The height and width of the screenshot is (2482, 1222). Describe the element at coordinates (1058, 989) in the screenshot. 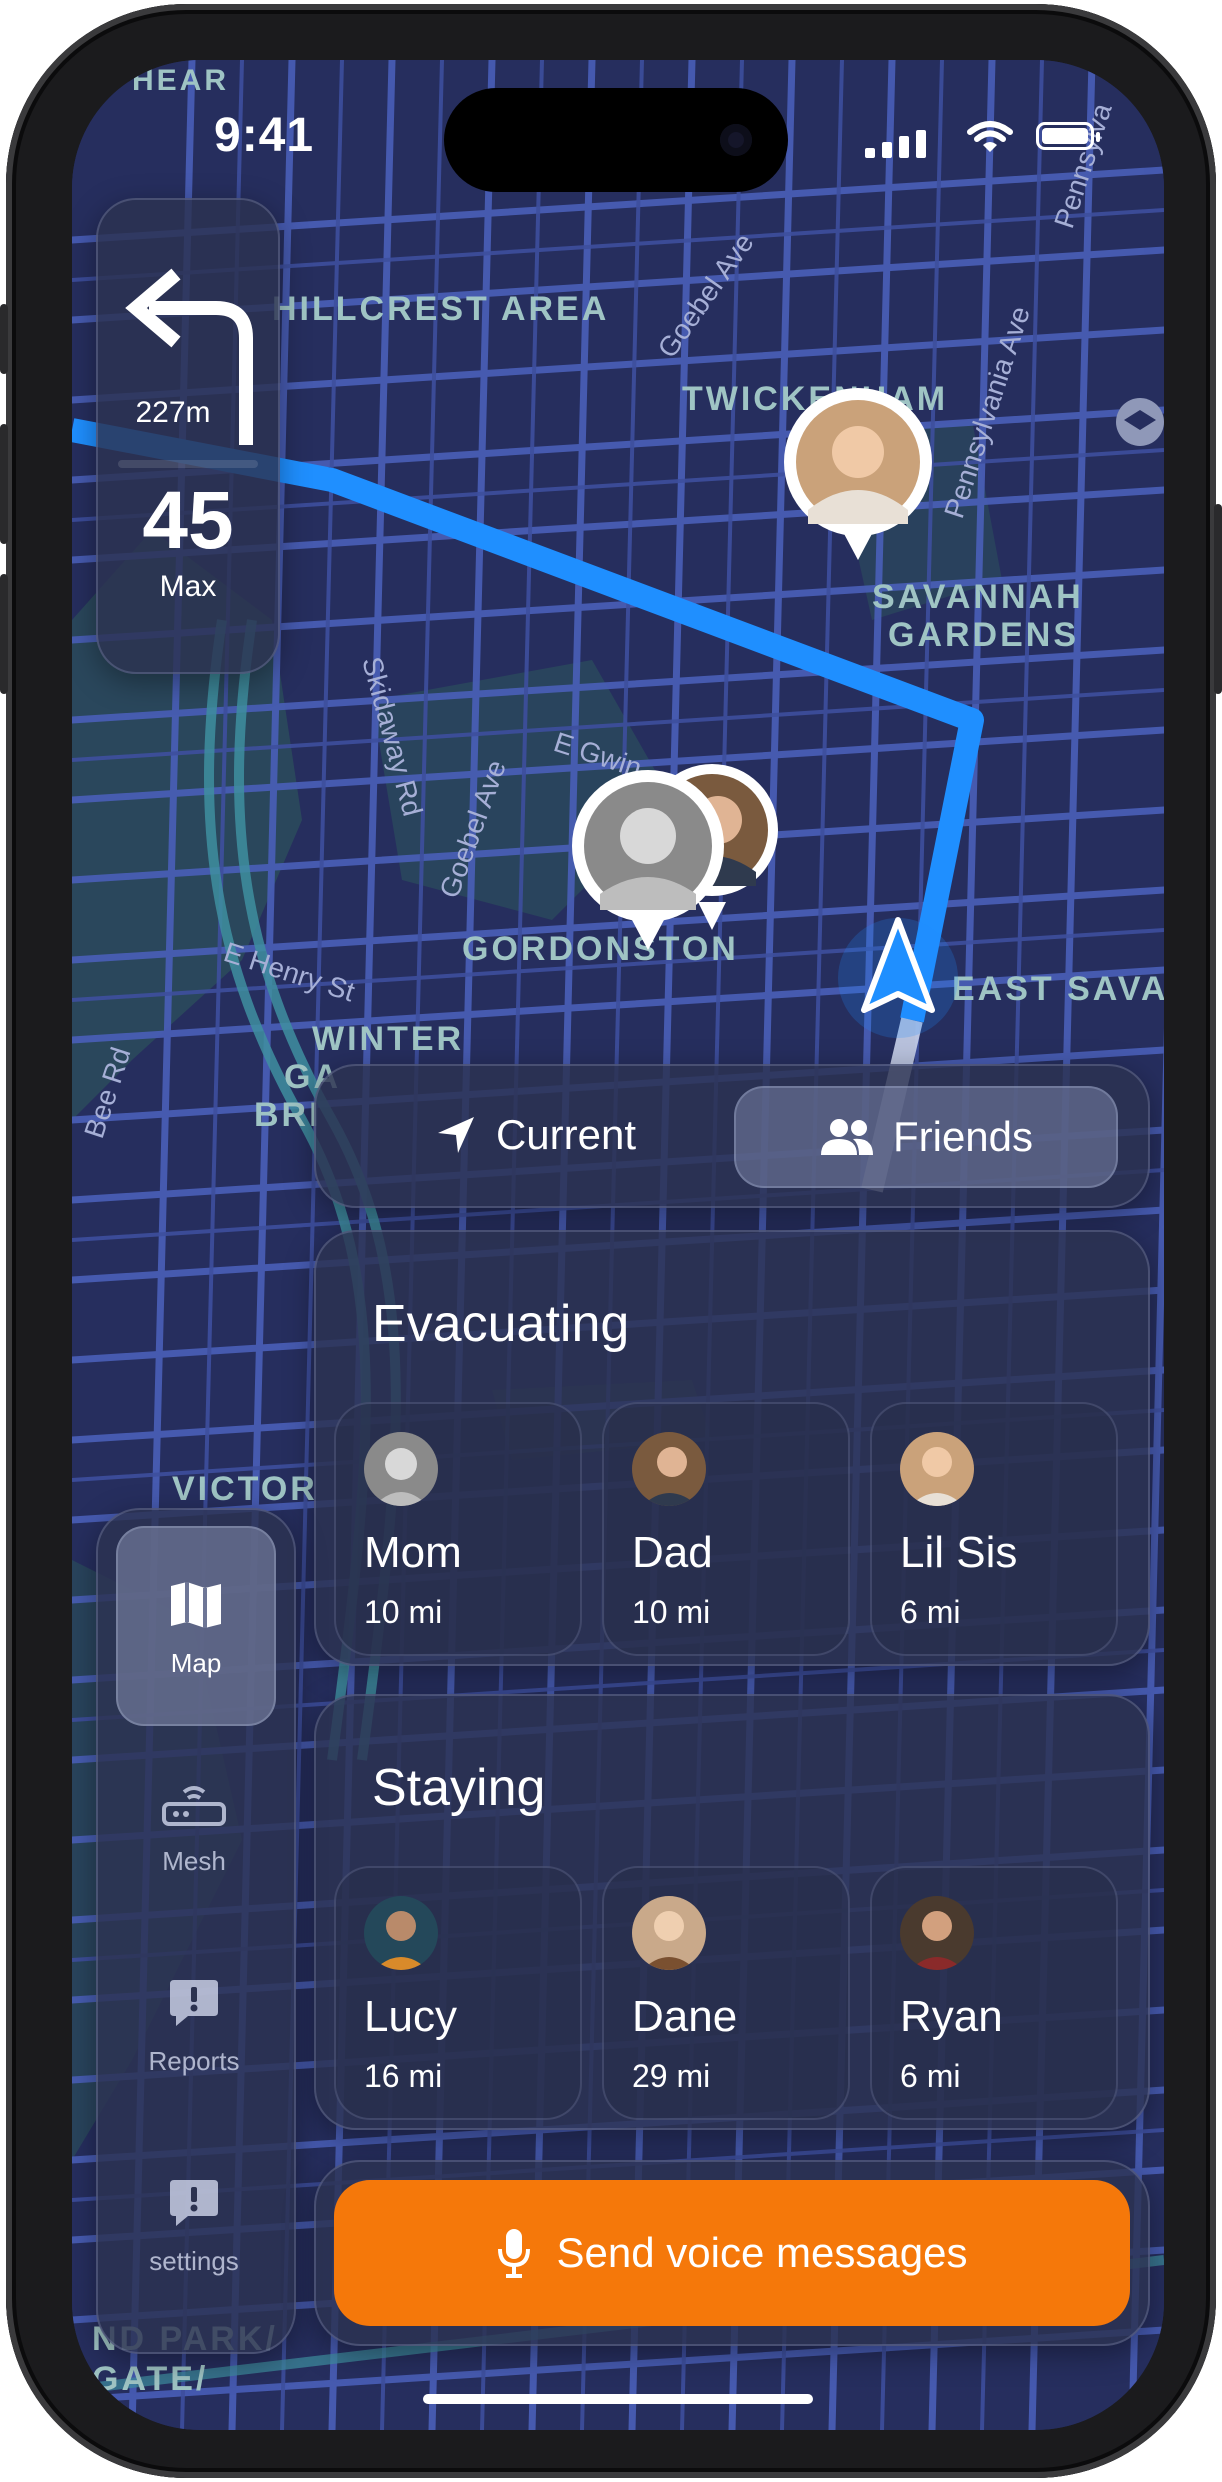

I see `map-label-area5: EAST SAVA` at that location.